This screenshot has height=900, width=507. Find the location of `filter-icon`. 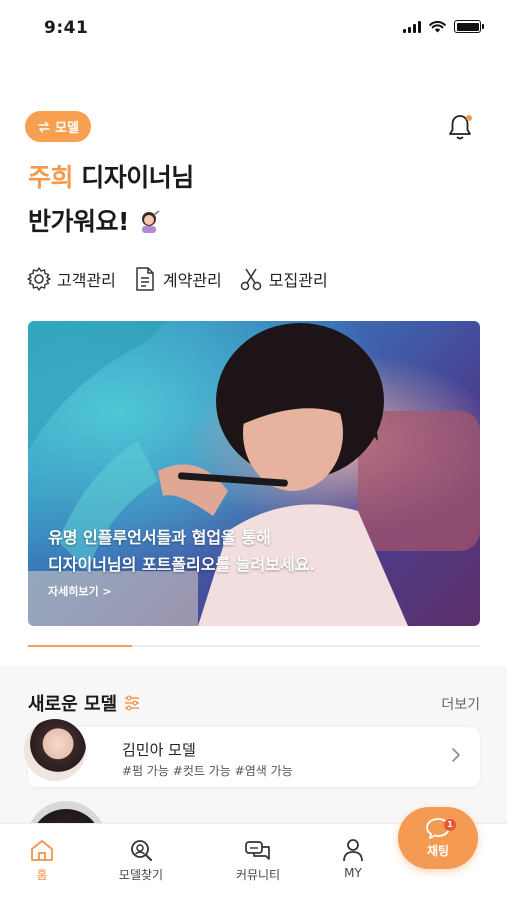

filter-icon is located at coordinates (132, 703).